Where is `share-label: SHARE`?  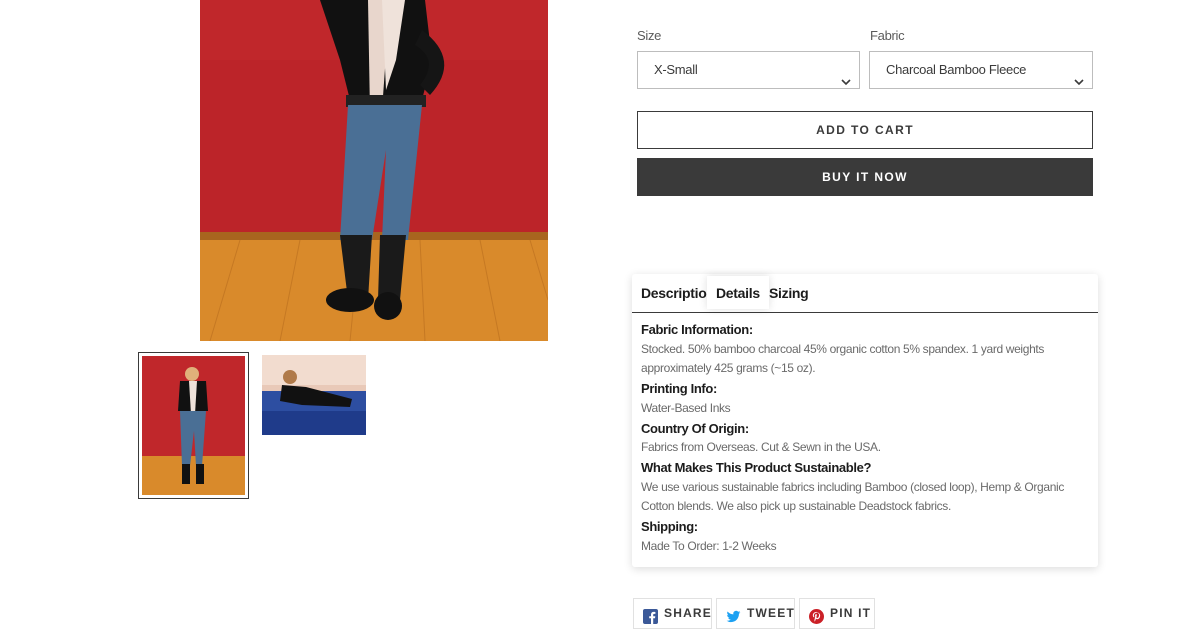
share-label: SHARE is located at coordinates (688, 613).